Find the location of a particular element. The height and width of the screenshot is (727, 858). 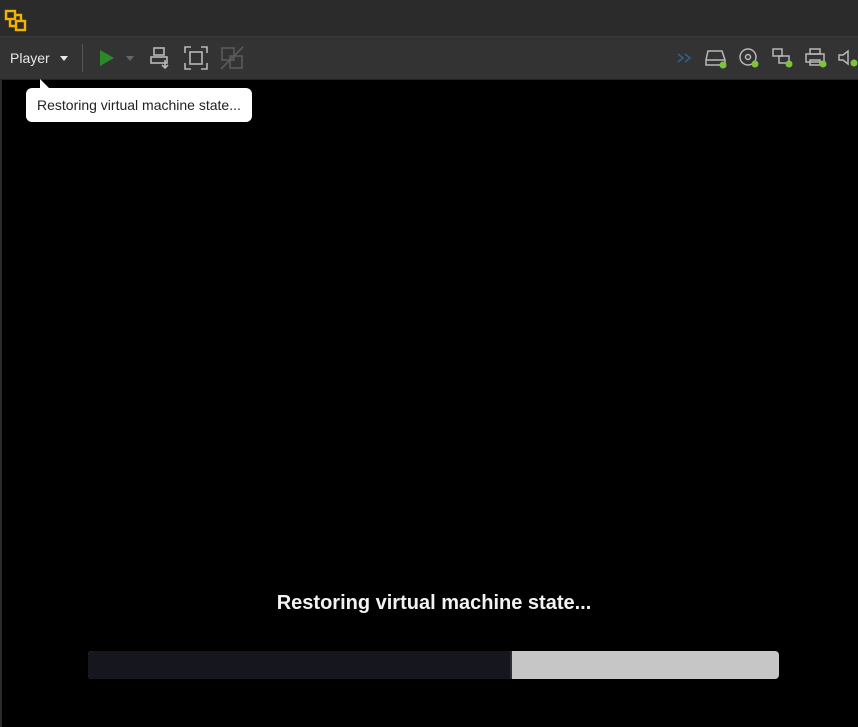

toolbar-separator is located at coordinates (82, 58).